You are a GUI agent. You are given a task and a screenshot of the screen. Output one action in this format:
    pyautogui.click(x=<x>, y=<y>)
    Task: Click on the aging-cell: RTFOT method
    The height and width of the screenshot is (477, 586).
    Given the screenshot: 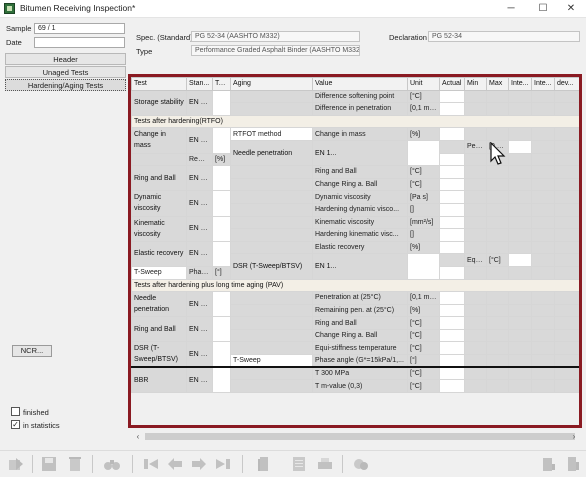 What is the action you would take?
    pyautogui.click(x=271, y=134)
    